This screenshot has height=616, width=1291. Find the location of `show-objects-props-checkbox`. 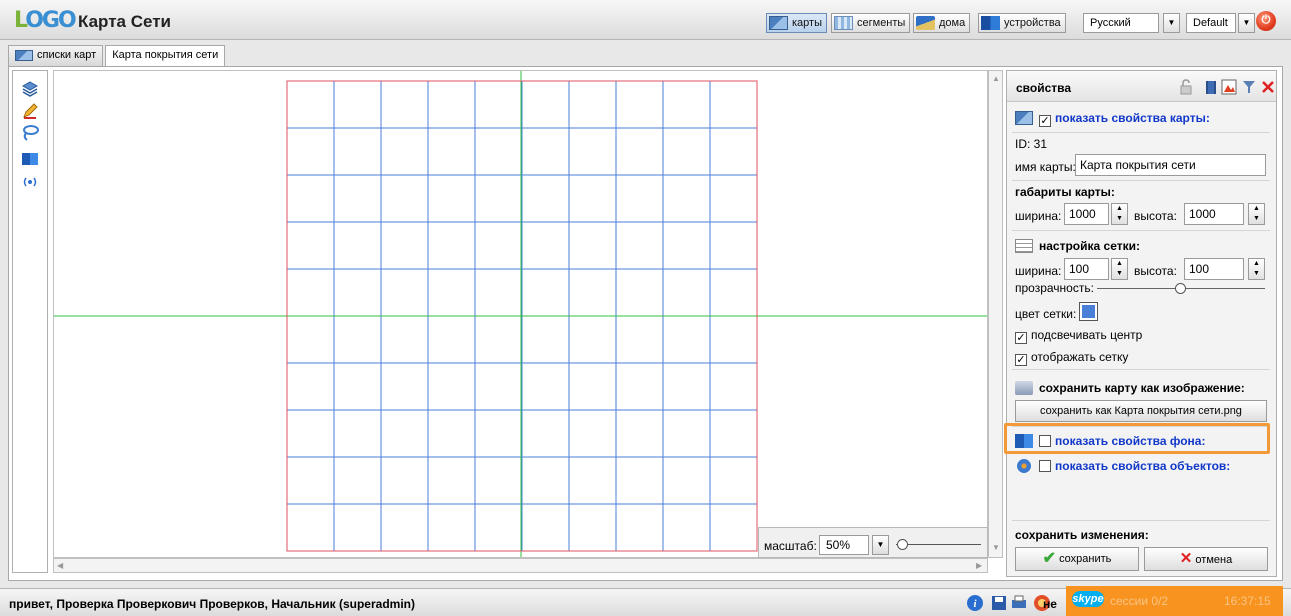

show-objects-props-checkbox is located at coordinates (1045, 466).